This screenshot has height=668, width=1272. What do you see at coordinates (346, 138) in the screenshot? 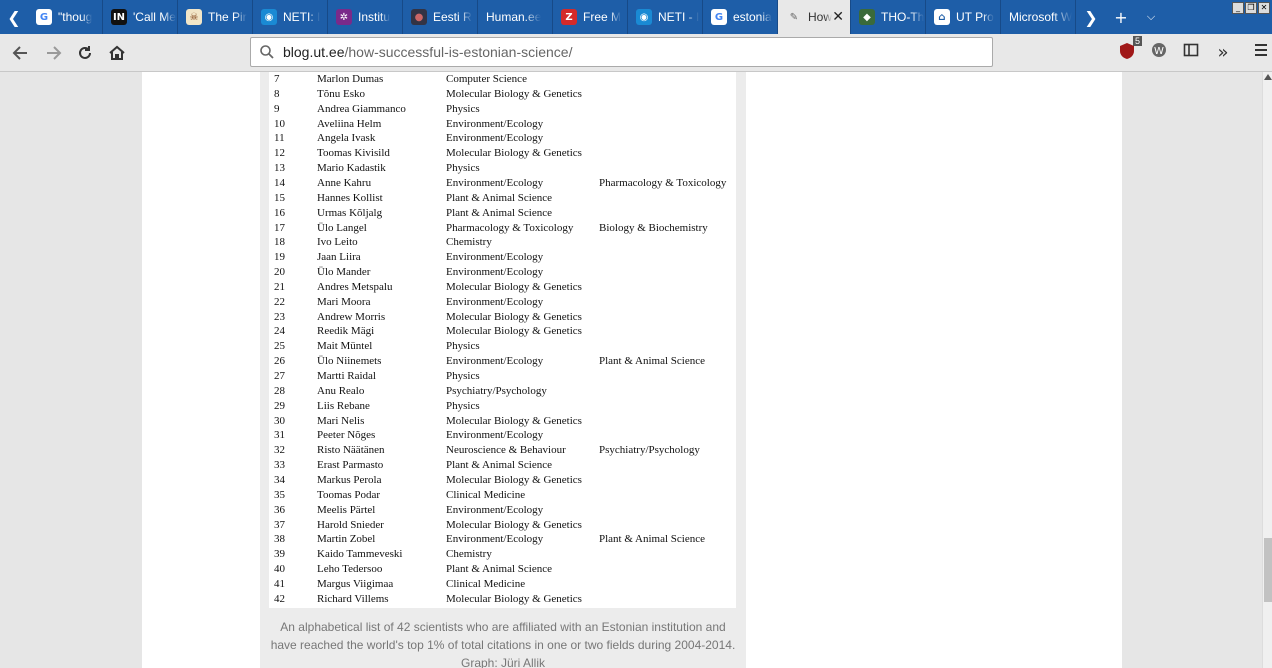
I see `scientist-name: Angela Ivask` at bounding box center [346, 138].